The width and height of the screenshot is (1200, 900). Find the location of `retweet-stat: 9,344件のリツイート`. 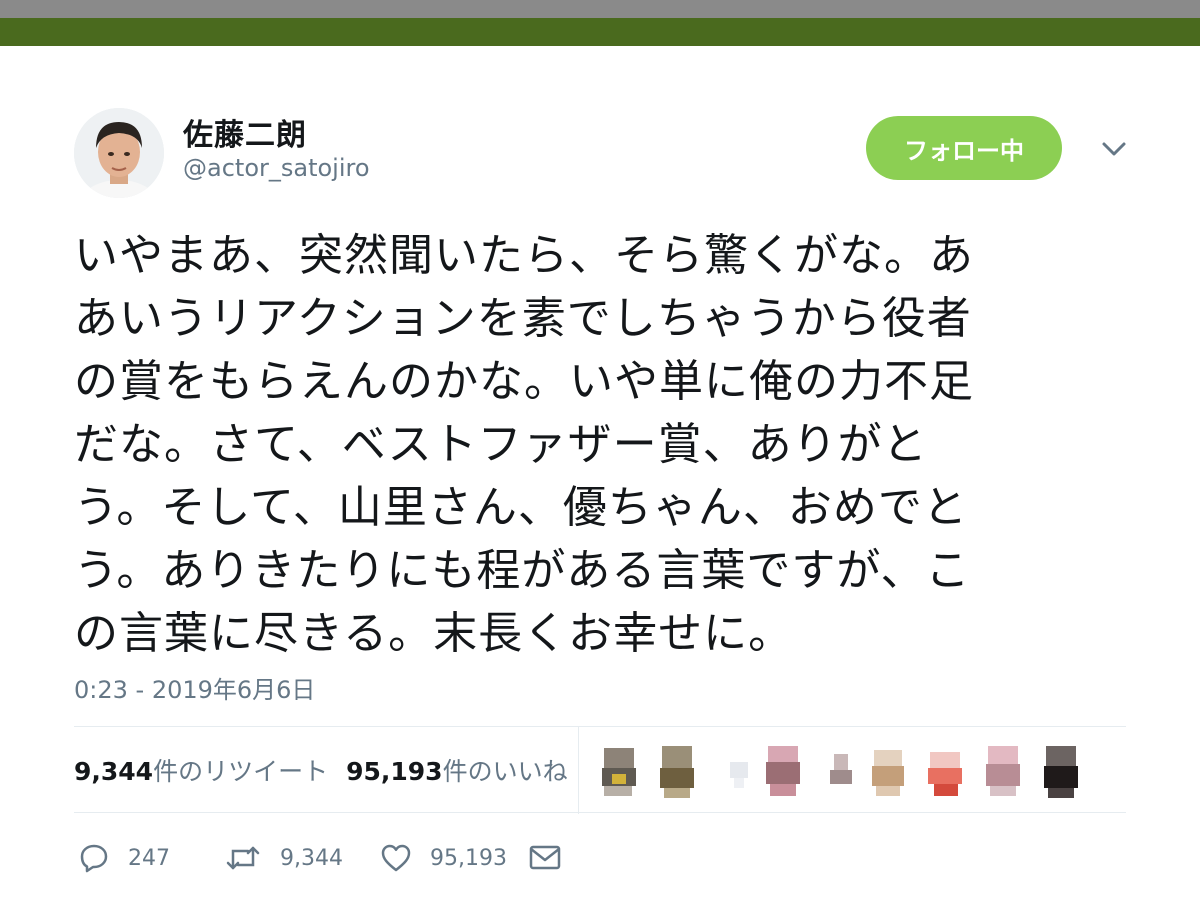

retweet-stat: 9,344件のリツイート is located at coordinates (201, 771).